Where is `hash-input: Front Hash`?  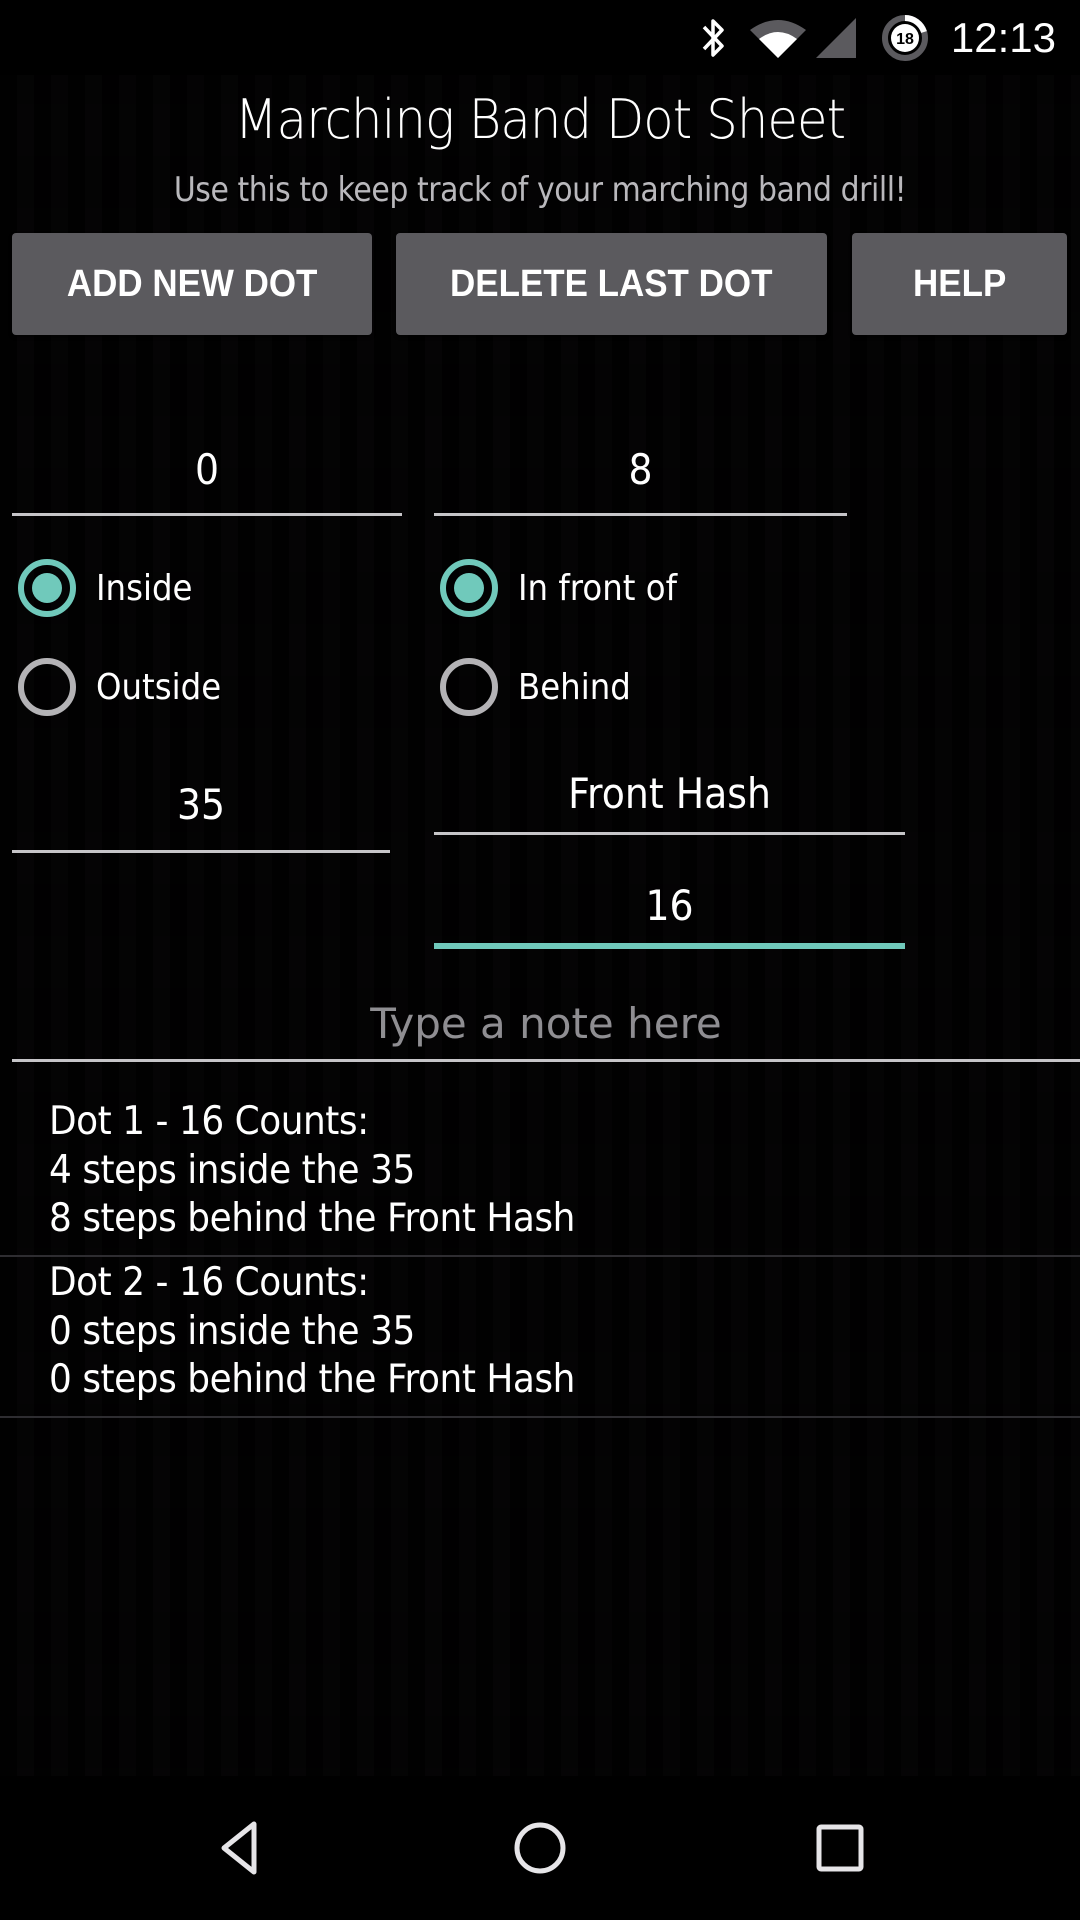
hash-input: Front Hash is located at coordinates (669, 801).